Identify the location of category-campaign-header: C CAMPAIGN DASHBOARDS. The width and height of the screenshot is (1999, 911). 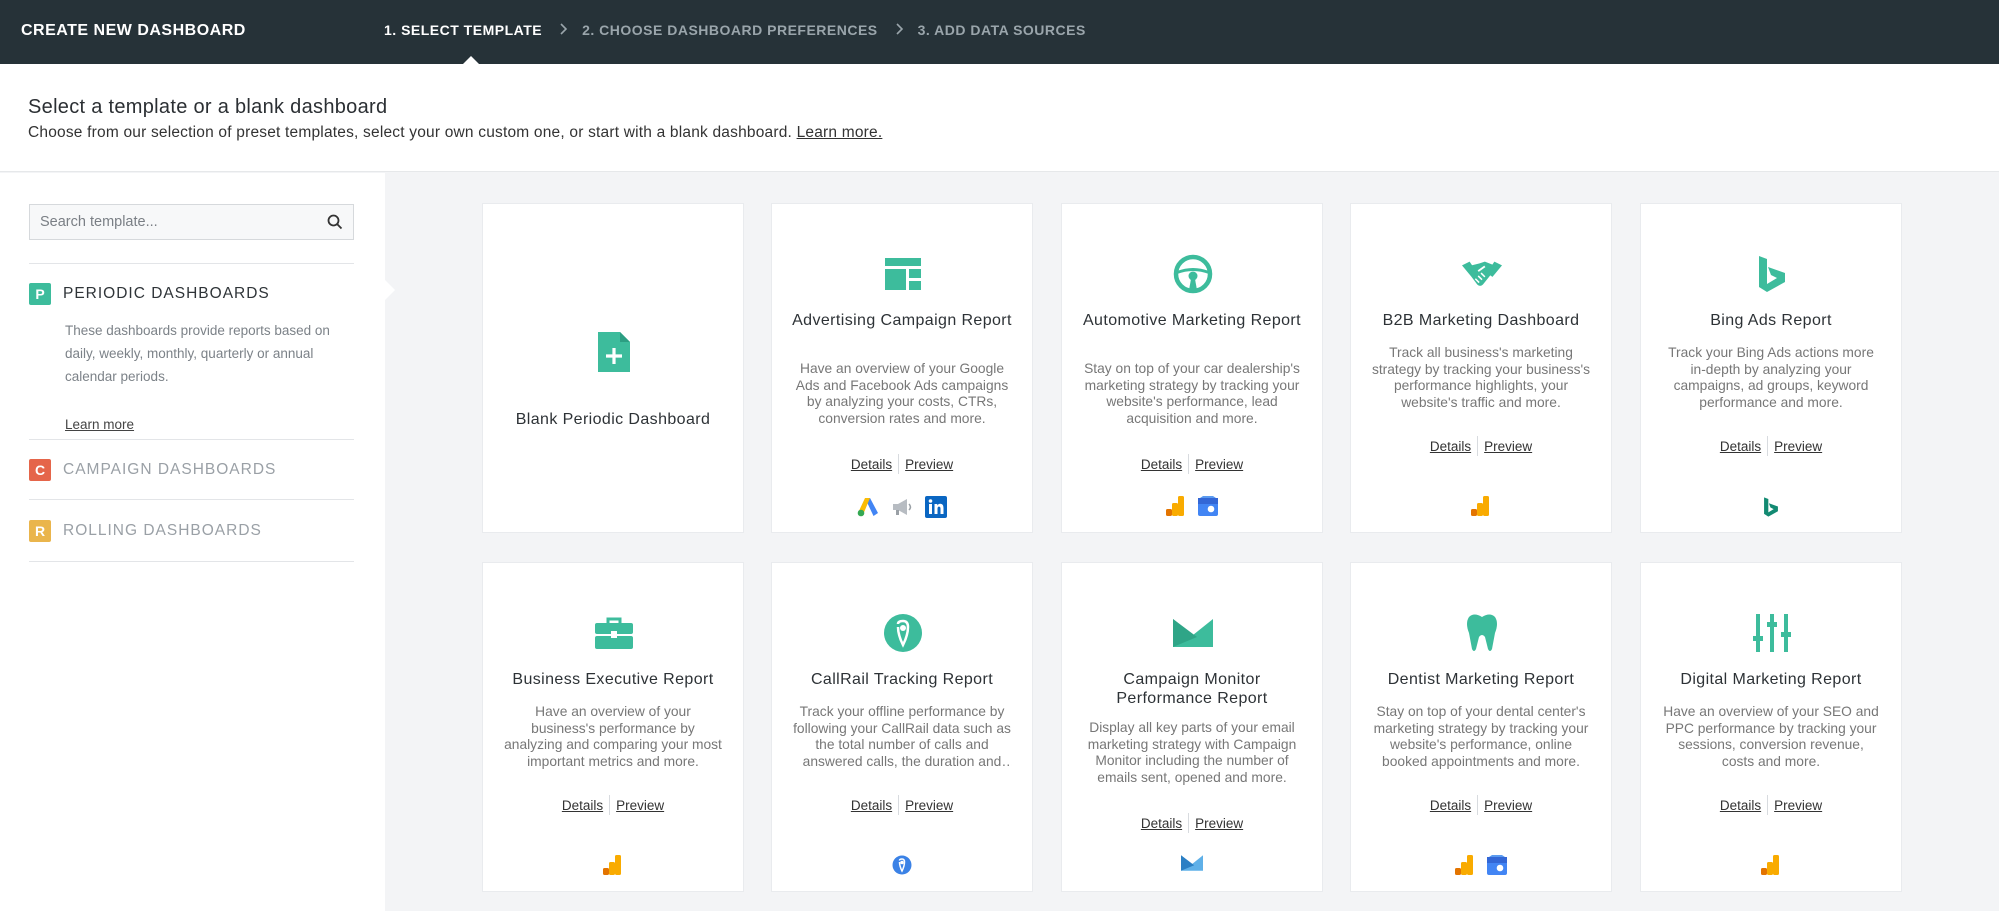
(152, 470).